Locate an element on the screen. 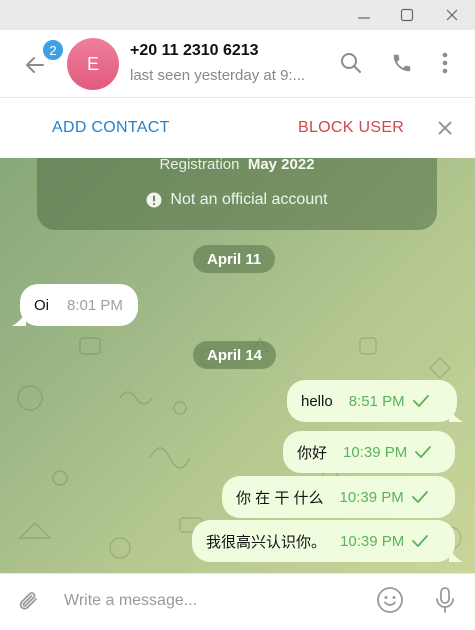 The height and width of the screenshot is (630, 475). block-user-button: BLOCK USER is located at coordinates (351, 128).